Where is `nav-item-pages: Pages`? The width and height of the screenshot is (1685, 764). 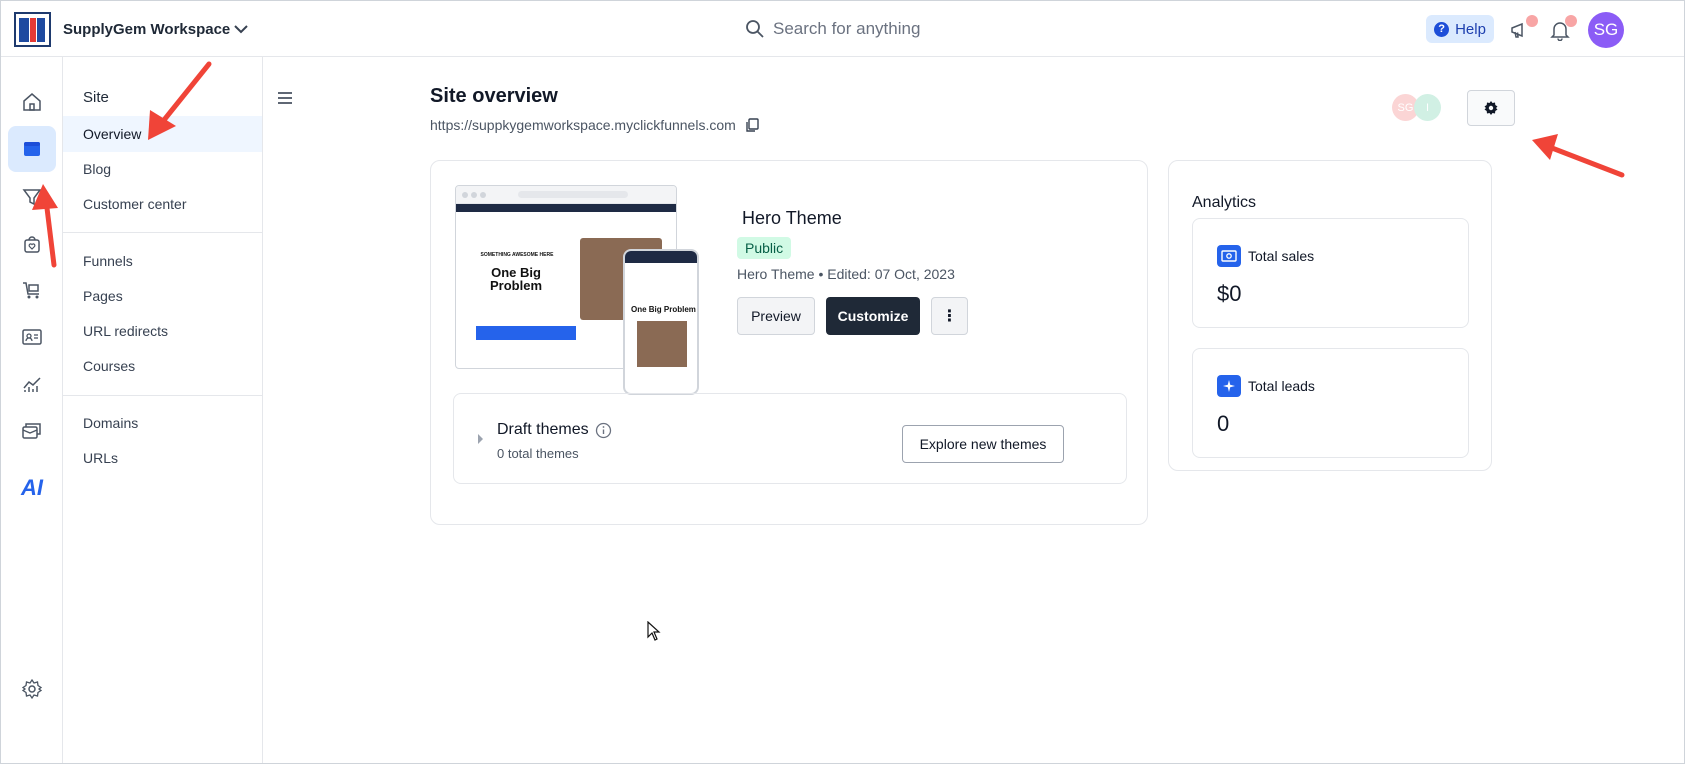
nav-item-pages: Pages is located at coordinates (162, 296).